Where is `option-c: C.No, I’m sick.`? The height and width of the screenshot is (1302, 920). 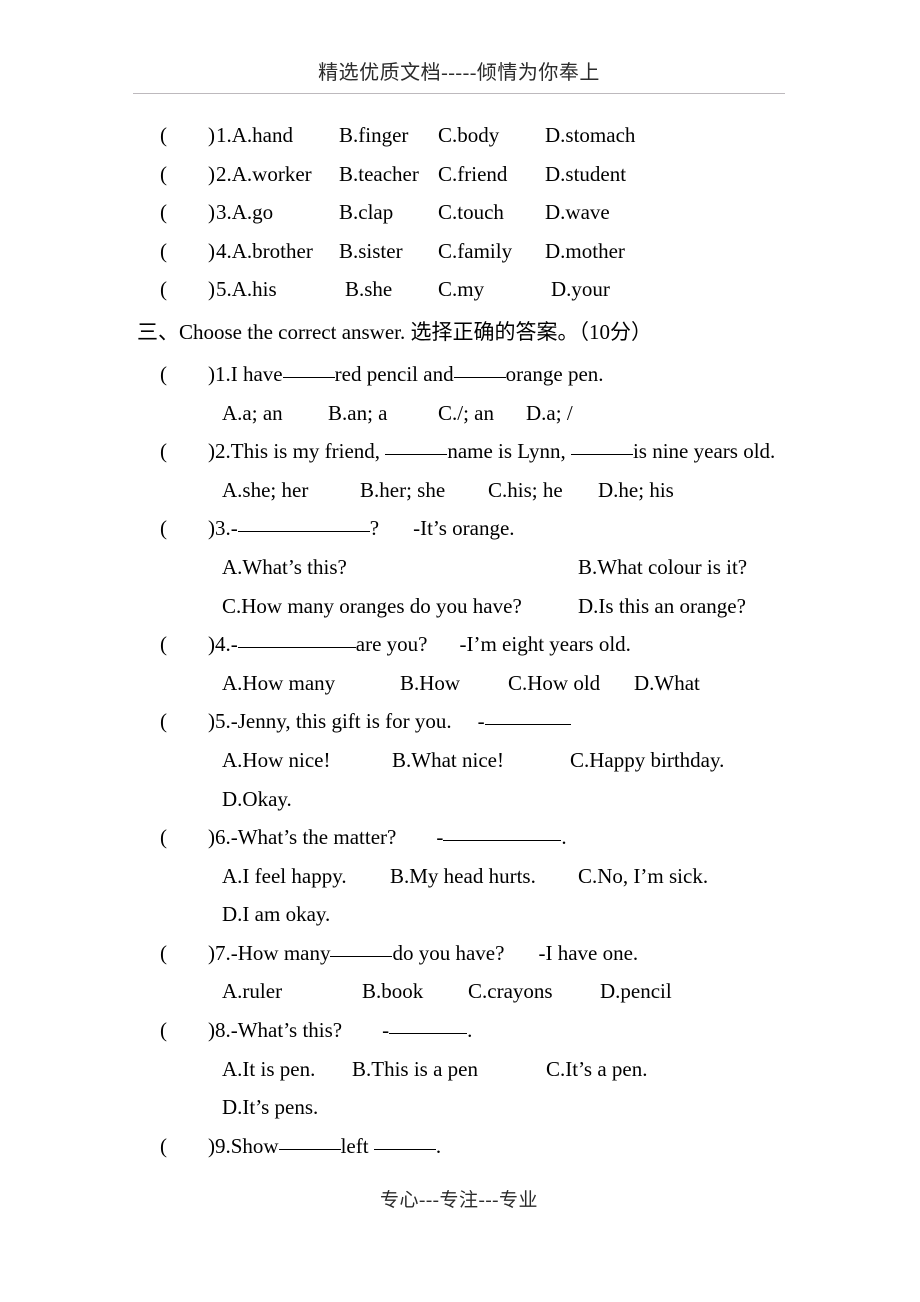
option-c: C.No, I’m sick. is located at coordinates (643, 876).